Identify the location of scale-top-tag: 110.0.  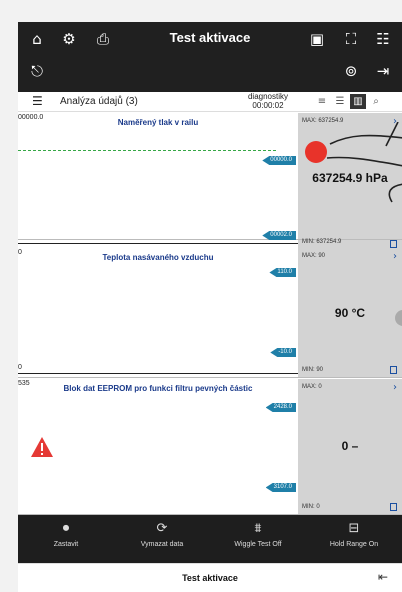
(282, 272).